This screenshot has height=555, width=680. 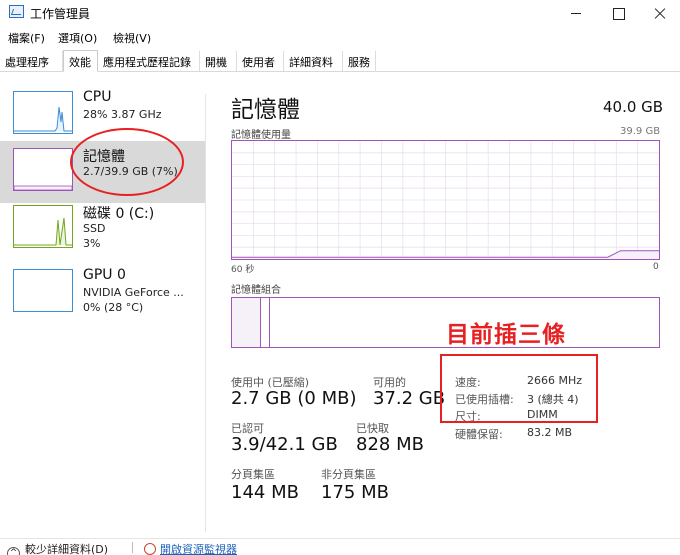 What do you see at coordinates (294, 398) in the screenshot?
I see `in-use-value: 2.7 GB (0 MB)` at bounding box center [294, 398].